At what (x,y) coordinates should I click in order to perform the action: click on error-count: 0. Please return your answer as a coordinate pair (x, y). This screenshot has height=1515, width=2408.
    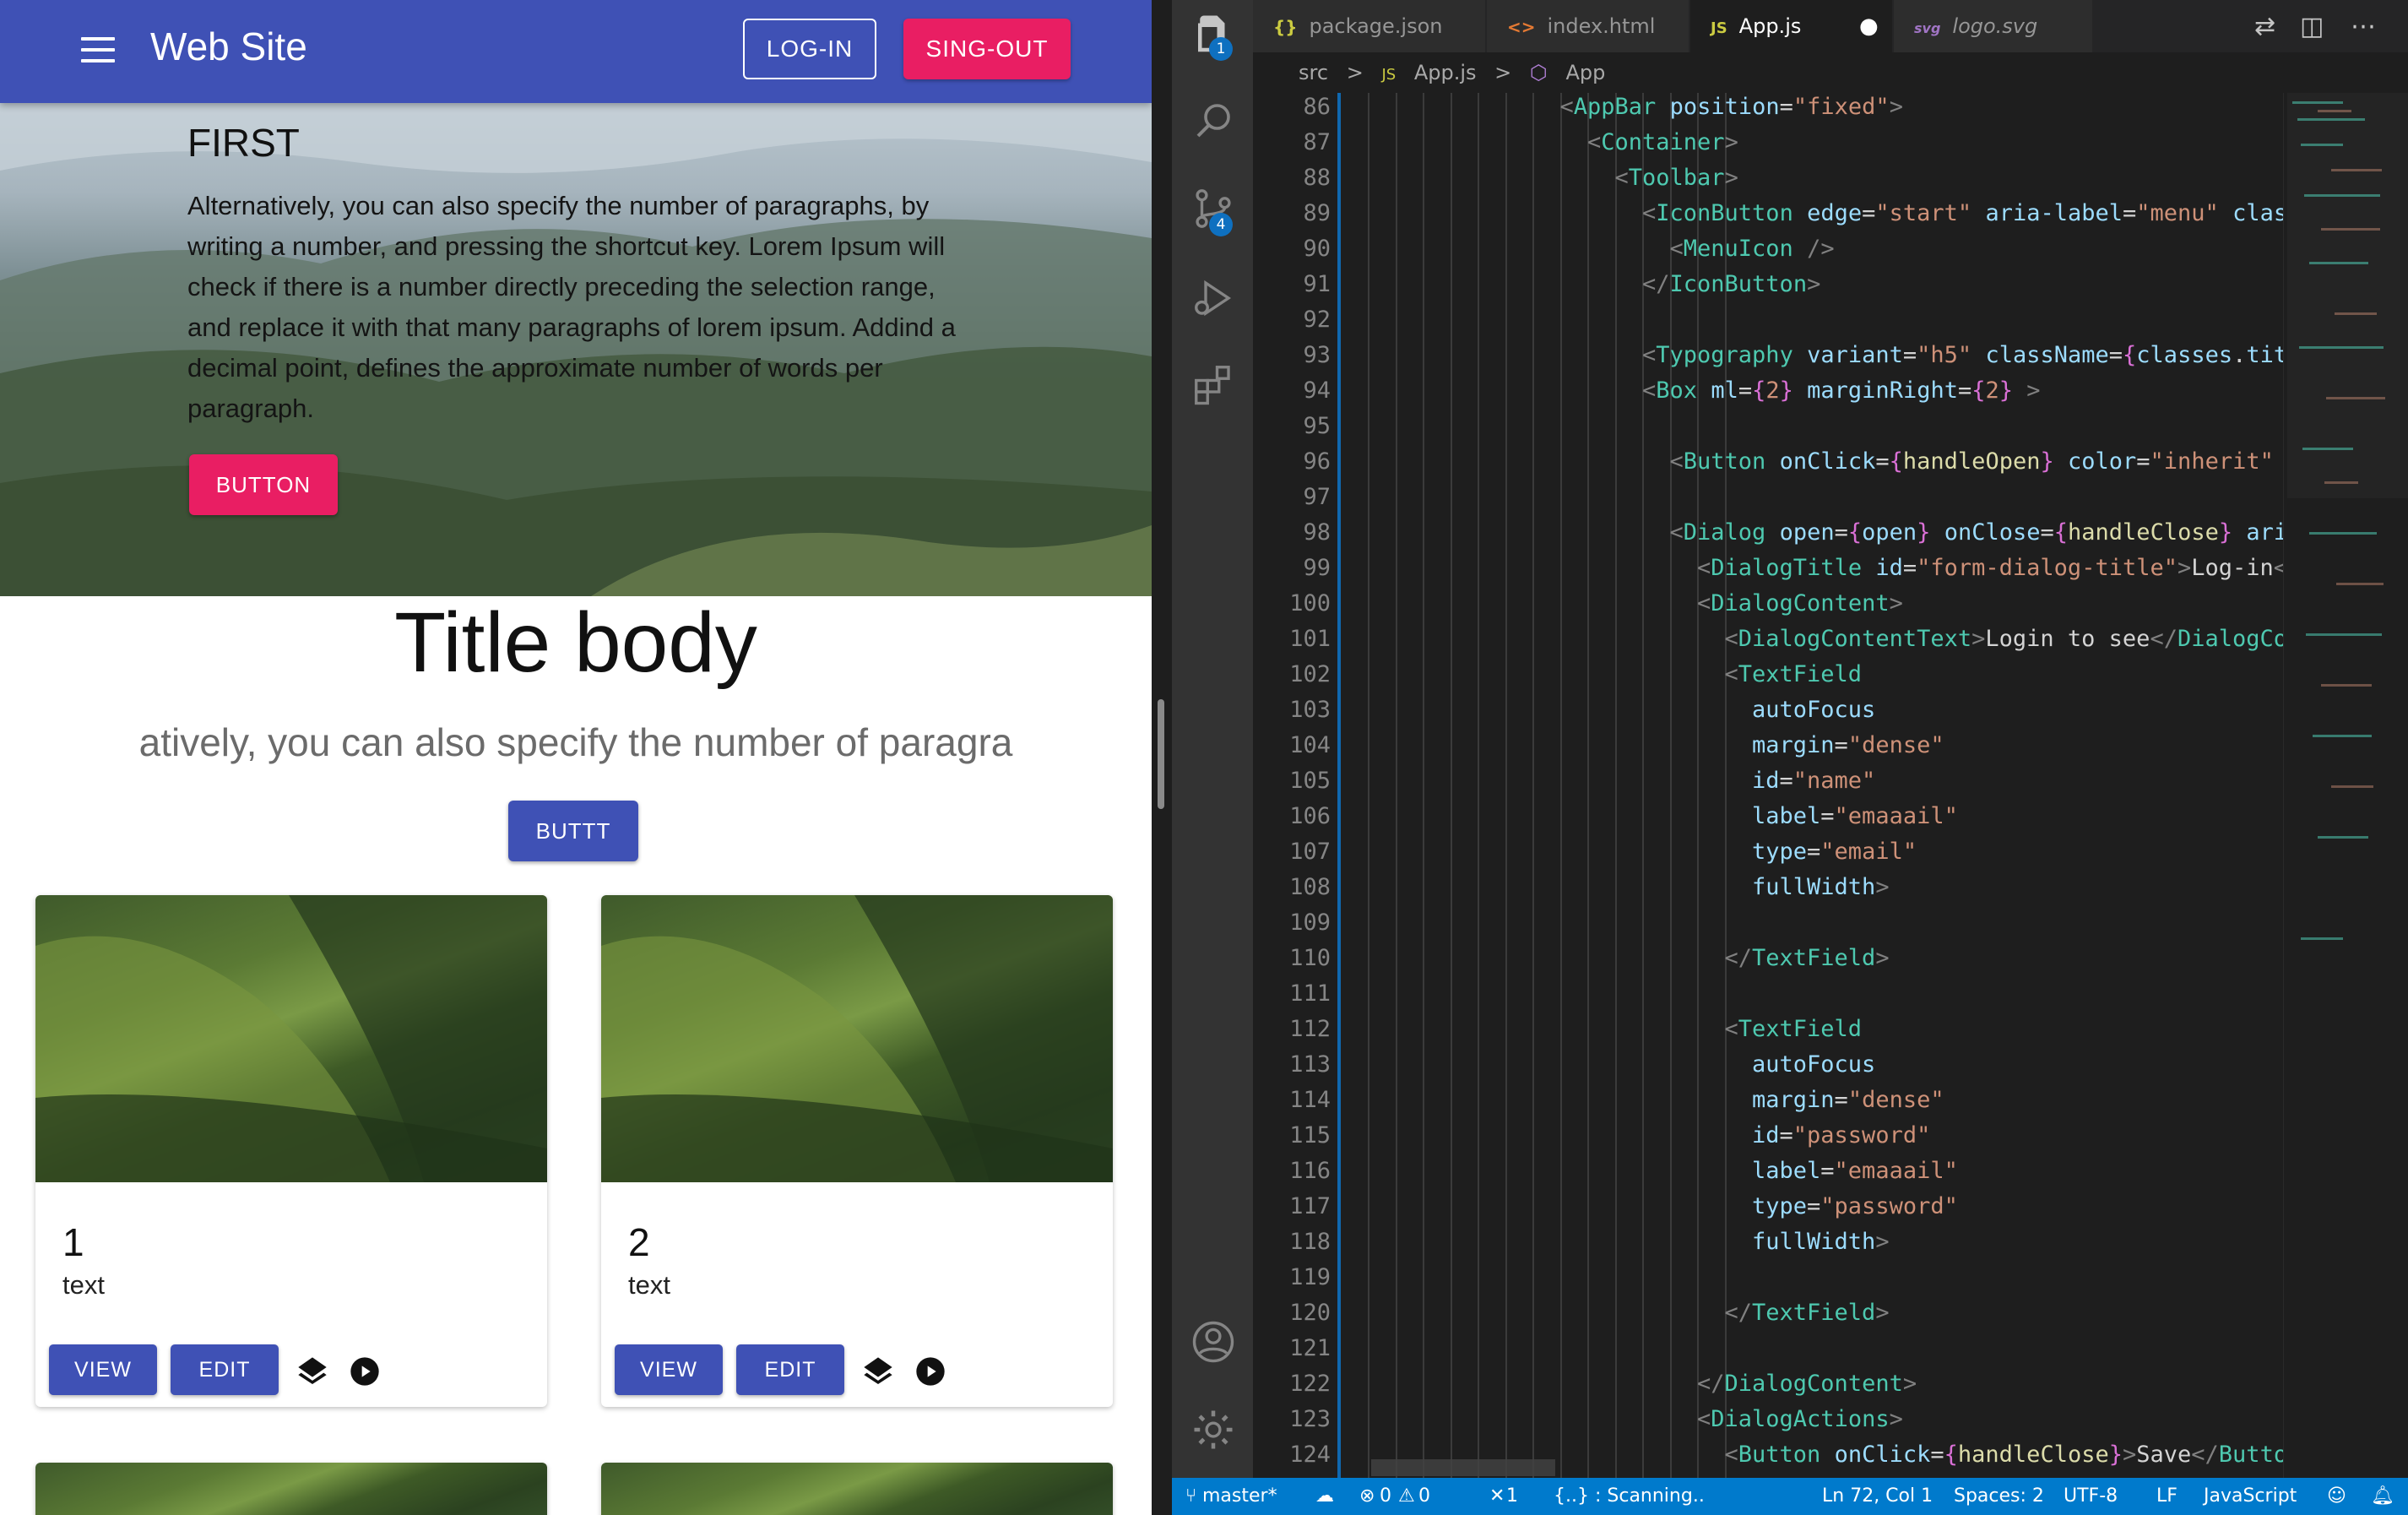
    Looking at the image, I should click on (1385, 1496).